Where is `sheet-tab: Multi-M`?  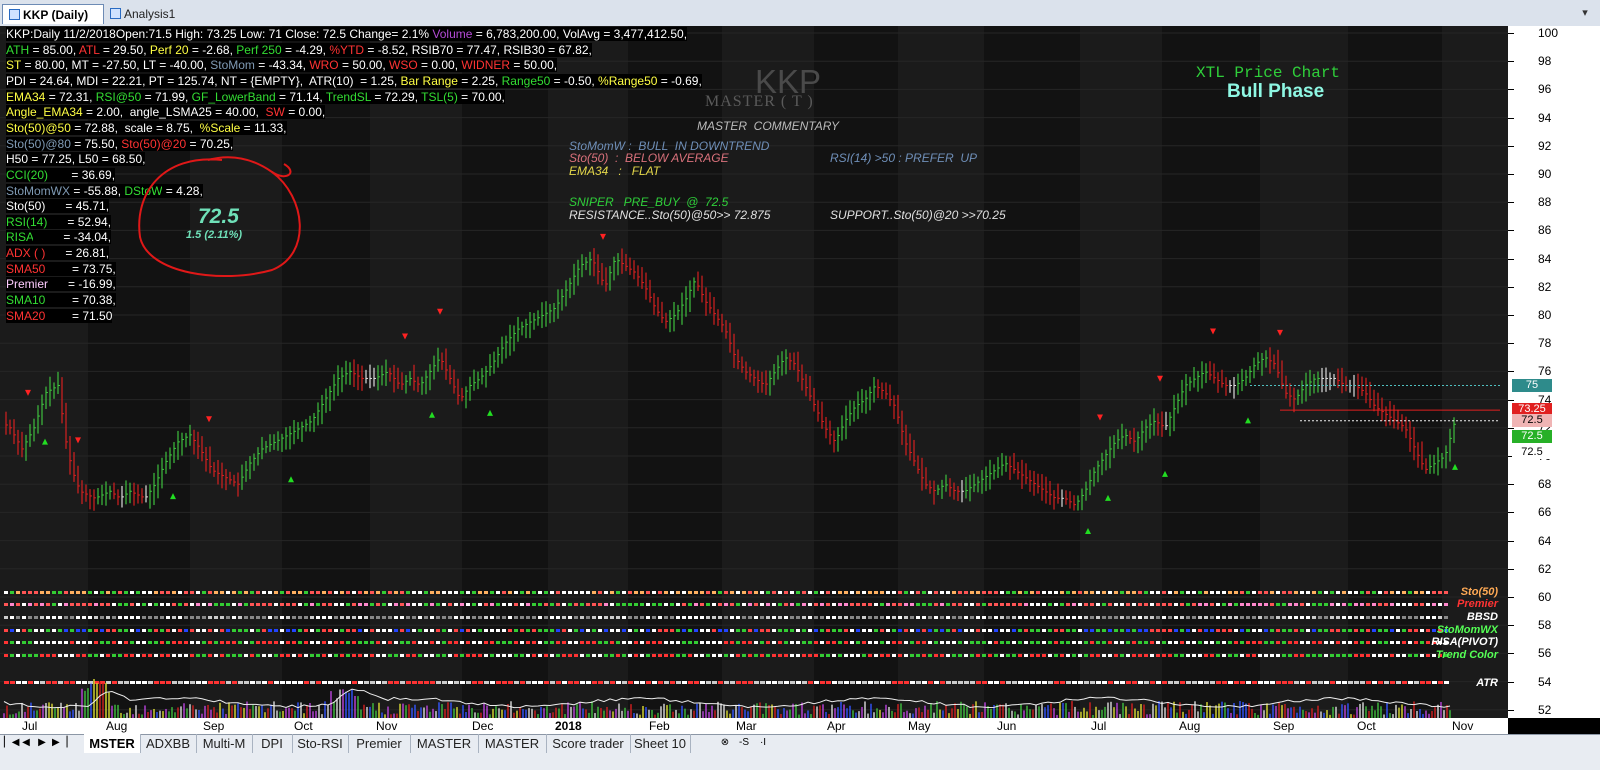 sheet-tab: Multi-M is located at coordinates (224, 743).